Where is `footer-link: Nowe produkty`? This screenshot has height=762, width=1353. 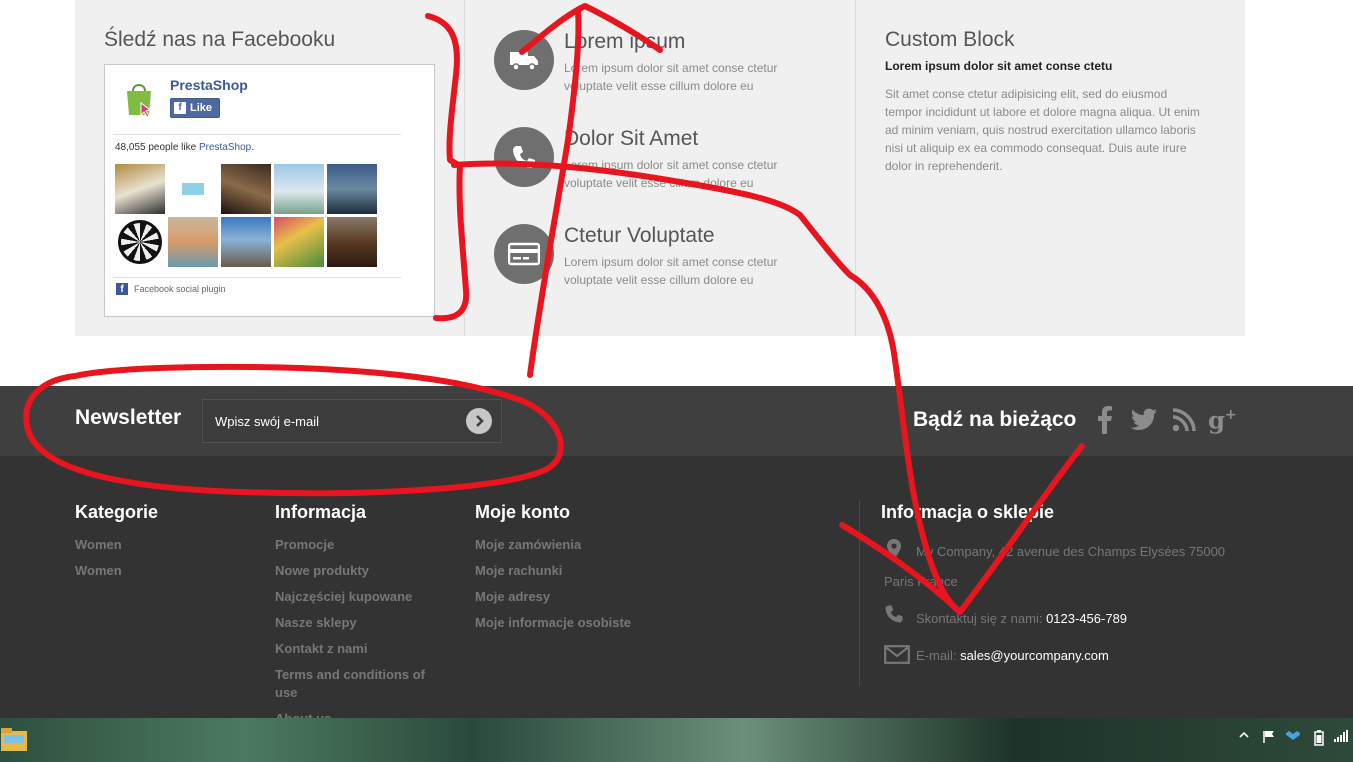 footer-link: Nowe produkty is located at coordinates (360, 571).